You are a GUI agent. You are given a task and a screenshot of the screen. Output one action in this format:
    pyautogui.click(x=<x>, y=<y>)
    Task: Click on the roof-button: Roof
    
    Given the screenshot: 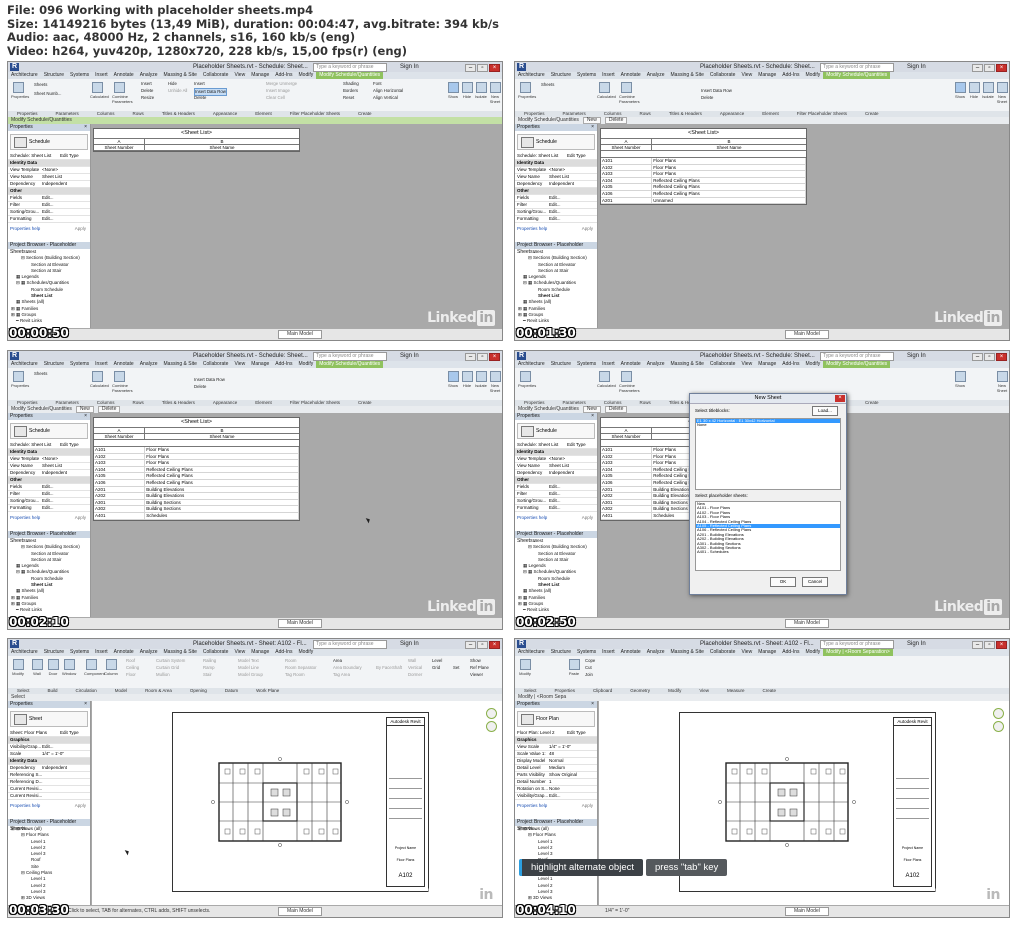 What is the action you would take?
    pyautogui.click(x=130, y=661)
    